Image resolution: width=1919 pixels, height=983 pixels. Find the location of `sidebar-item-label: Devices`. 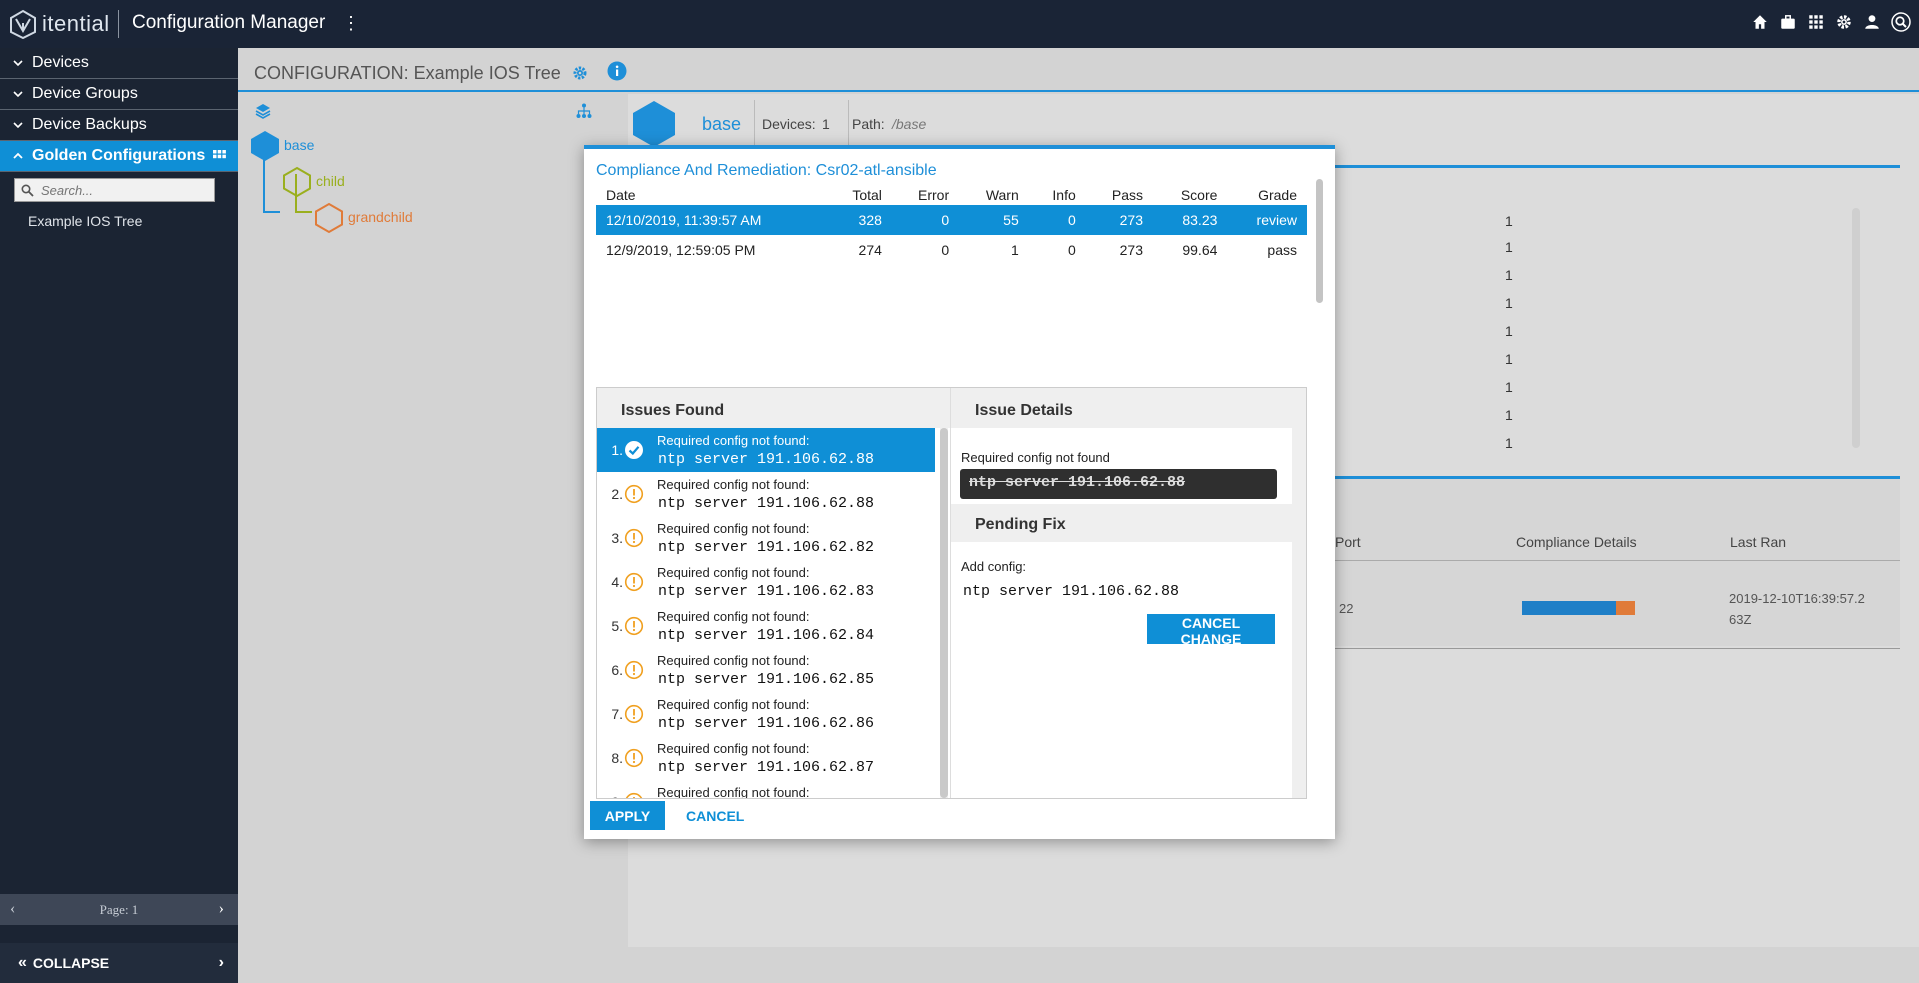

sidebar-item-label: Devices is located at coordinates (60, 62).